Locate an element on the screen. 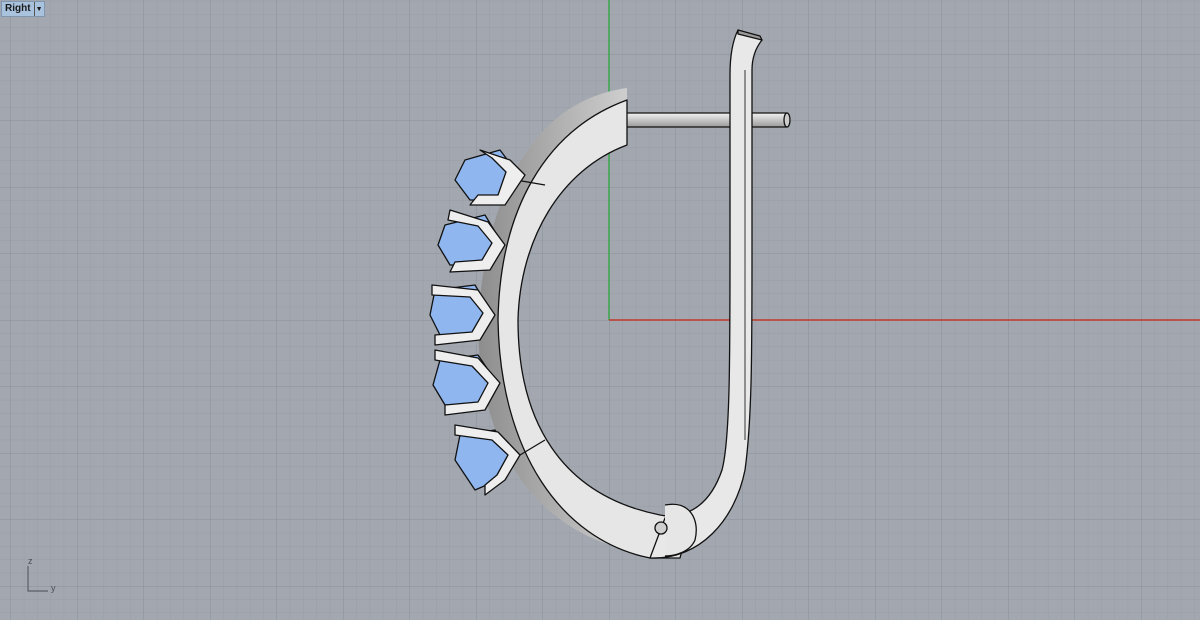 The image size is (1200, 620). chevron-down-icon: ▼ is located at coordinates (38, 9).